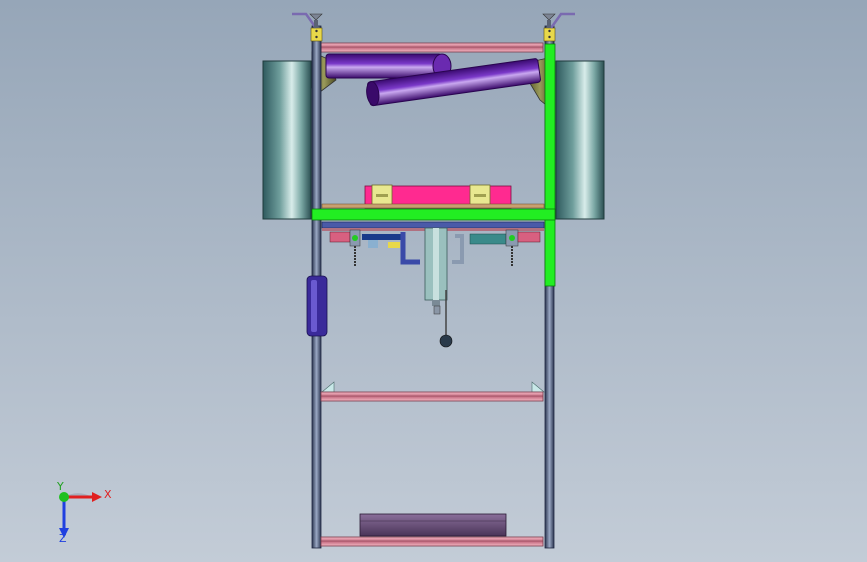 This screenshot has height=562, width=867. Describe the element at coordinates (64, 497) in the screenshot. I see `y-axis-marker` at that location.